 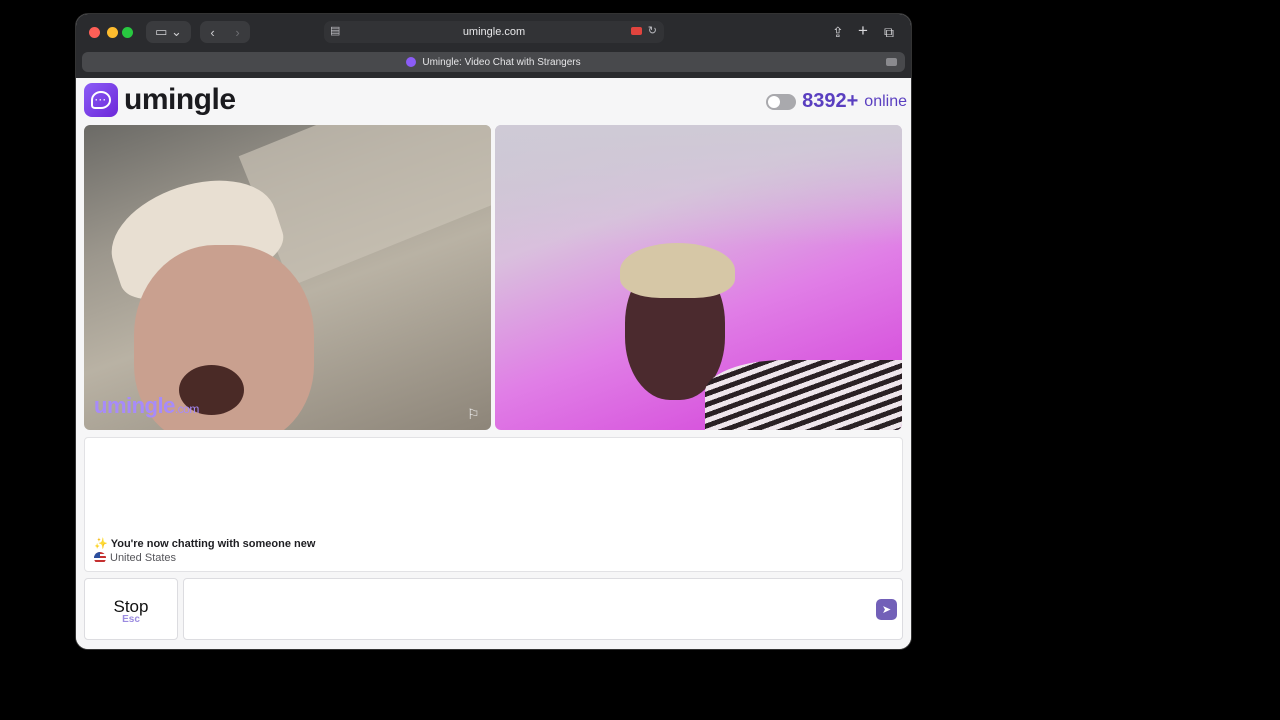 I want to click on close-window-button, so click(x=94, y=32).